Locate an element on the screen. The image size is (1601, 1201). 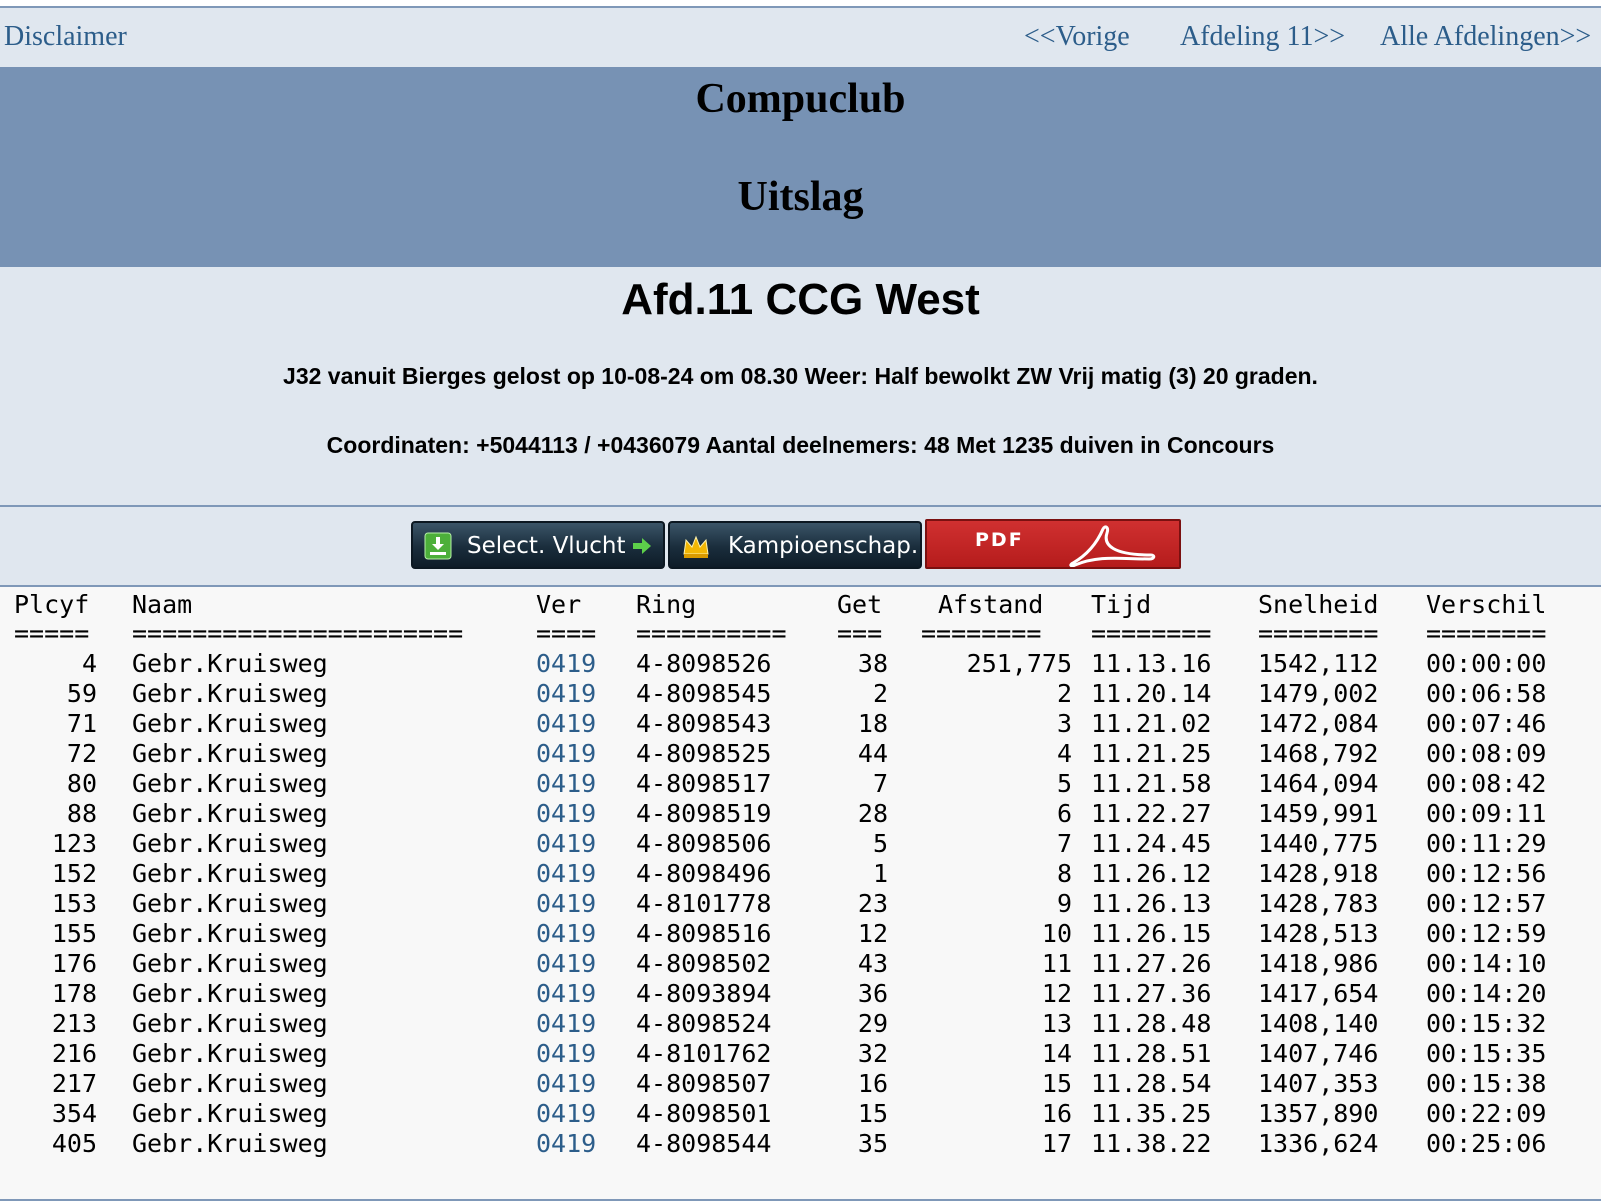
cell-afstand: 3 is located at coordinates (1064, 723).